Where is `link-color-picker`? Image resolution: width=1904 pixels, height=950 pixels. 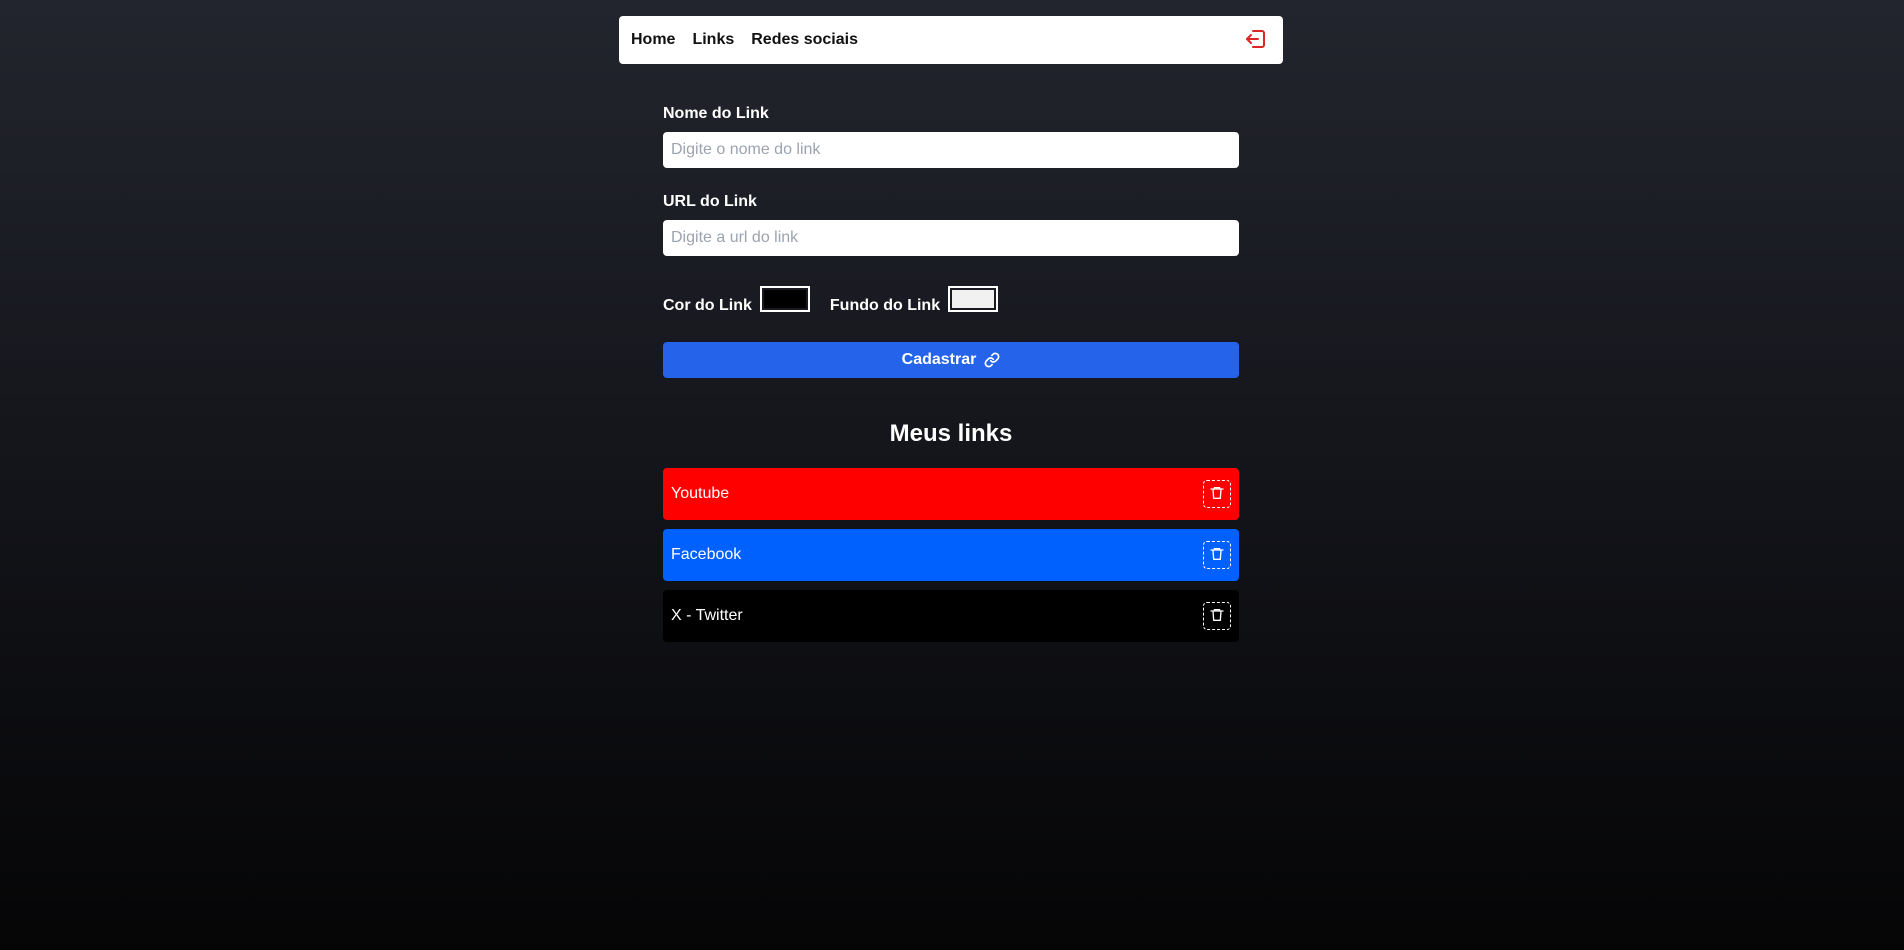
link-color-picker is located at coordinates (784, 299).